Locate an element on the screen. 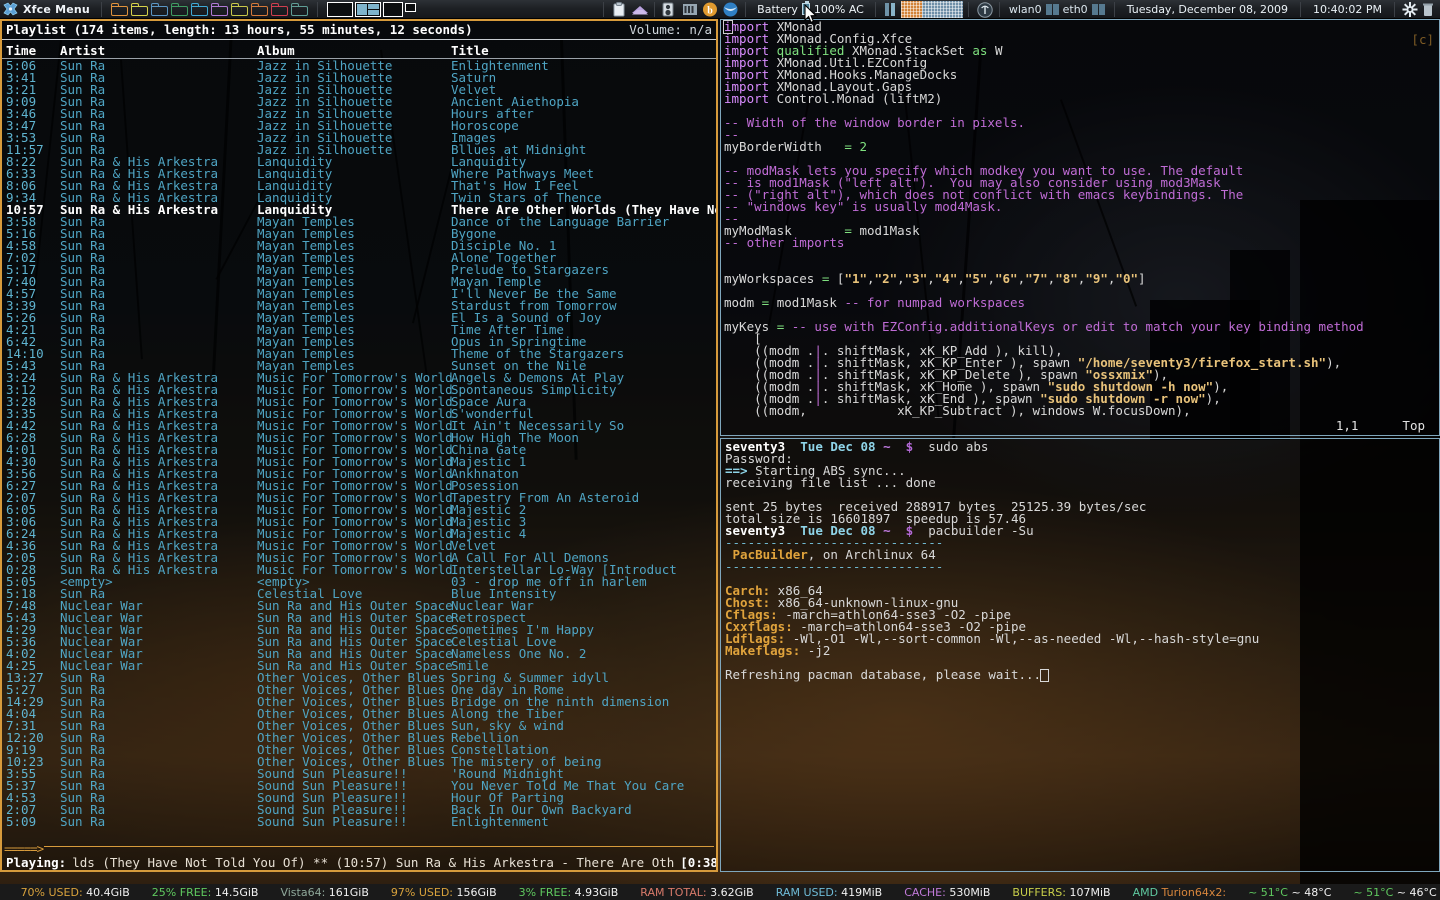 This screenshot has height=900, width=1440. playing-label: Playing: is located at coordinates (36, 862).